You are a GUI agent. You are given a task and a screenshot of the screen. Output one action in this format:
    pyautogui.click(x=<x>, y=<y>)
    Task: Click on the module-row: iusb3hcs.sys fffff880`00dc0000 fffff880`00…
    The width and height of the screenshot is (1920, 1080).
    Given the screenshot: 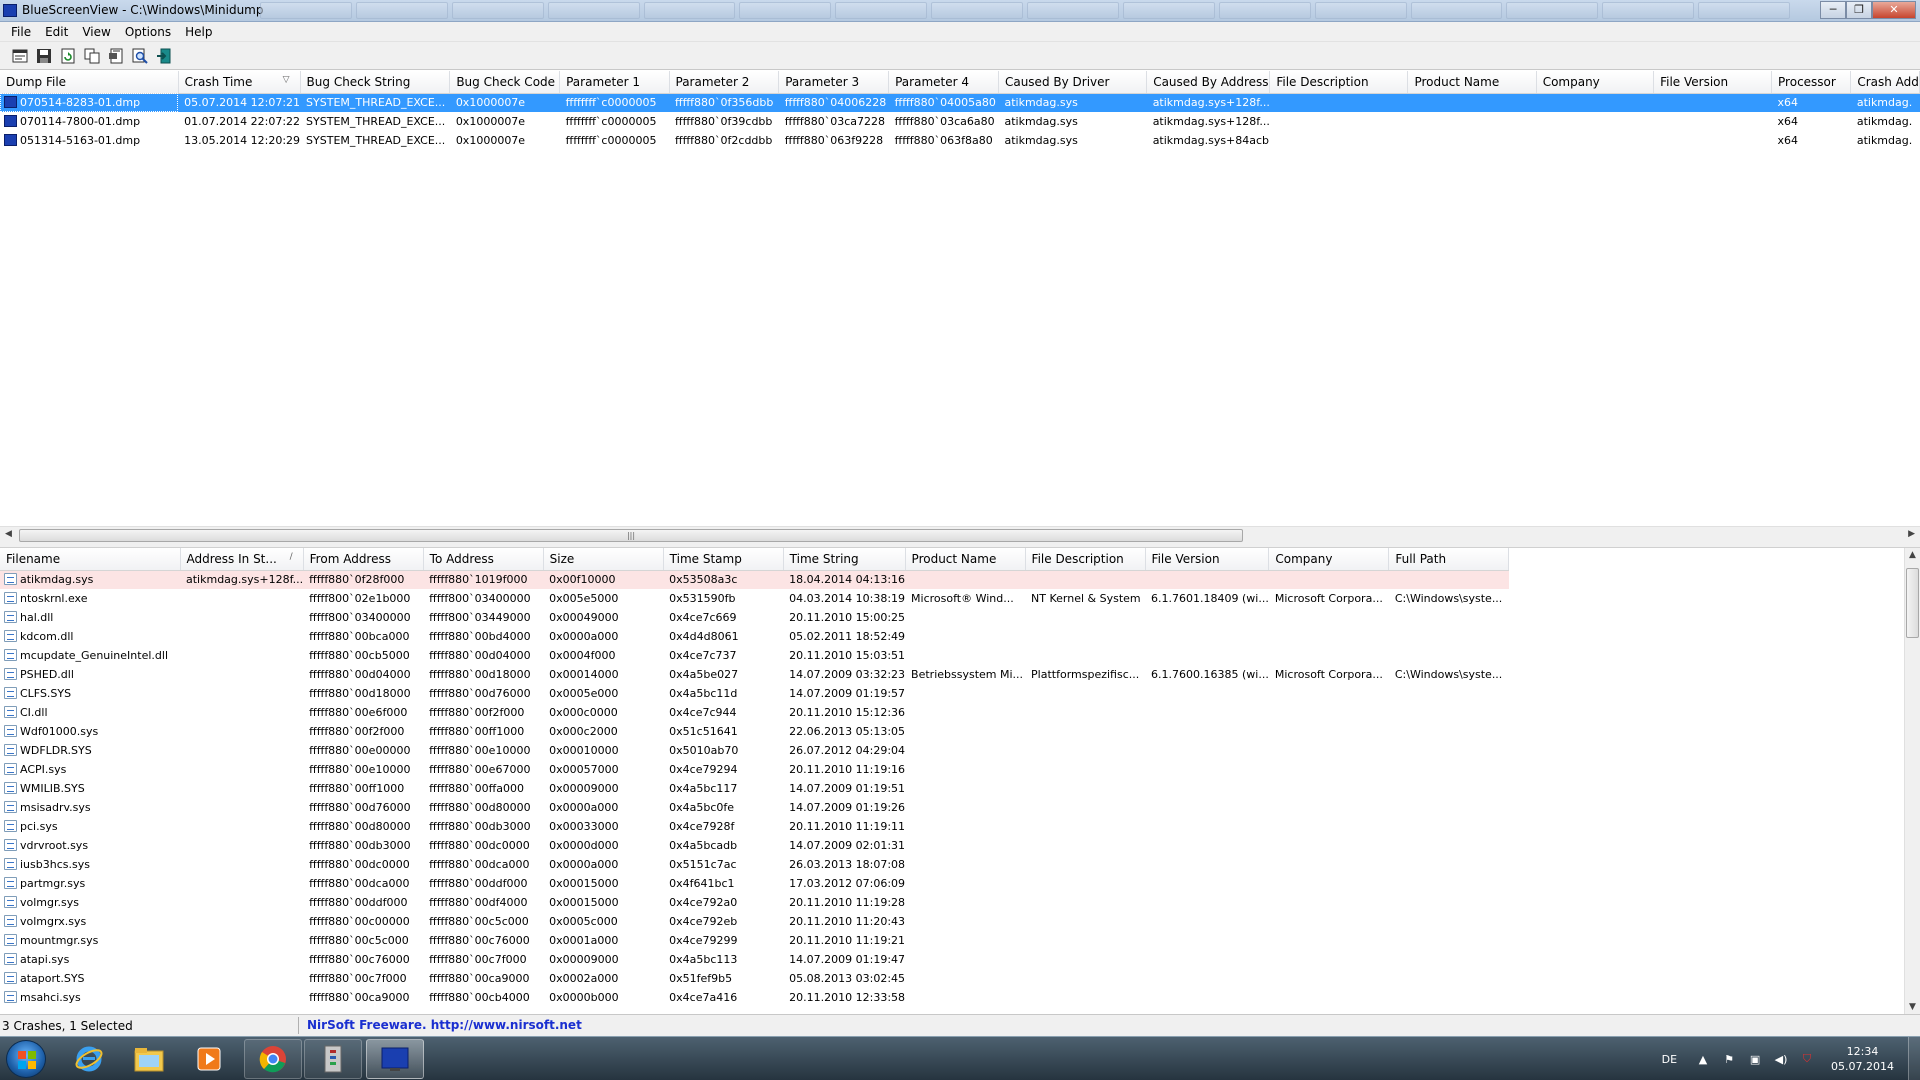 What is the action you would take?
    pyautogui.click(x=754, y=864)
    